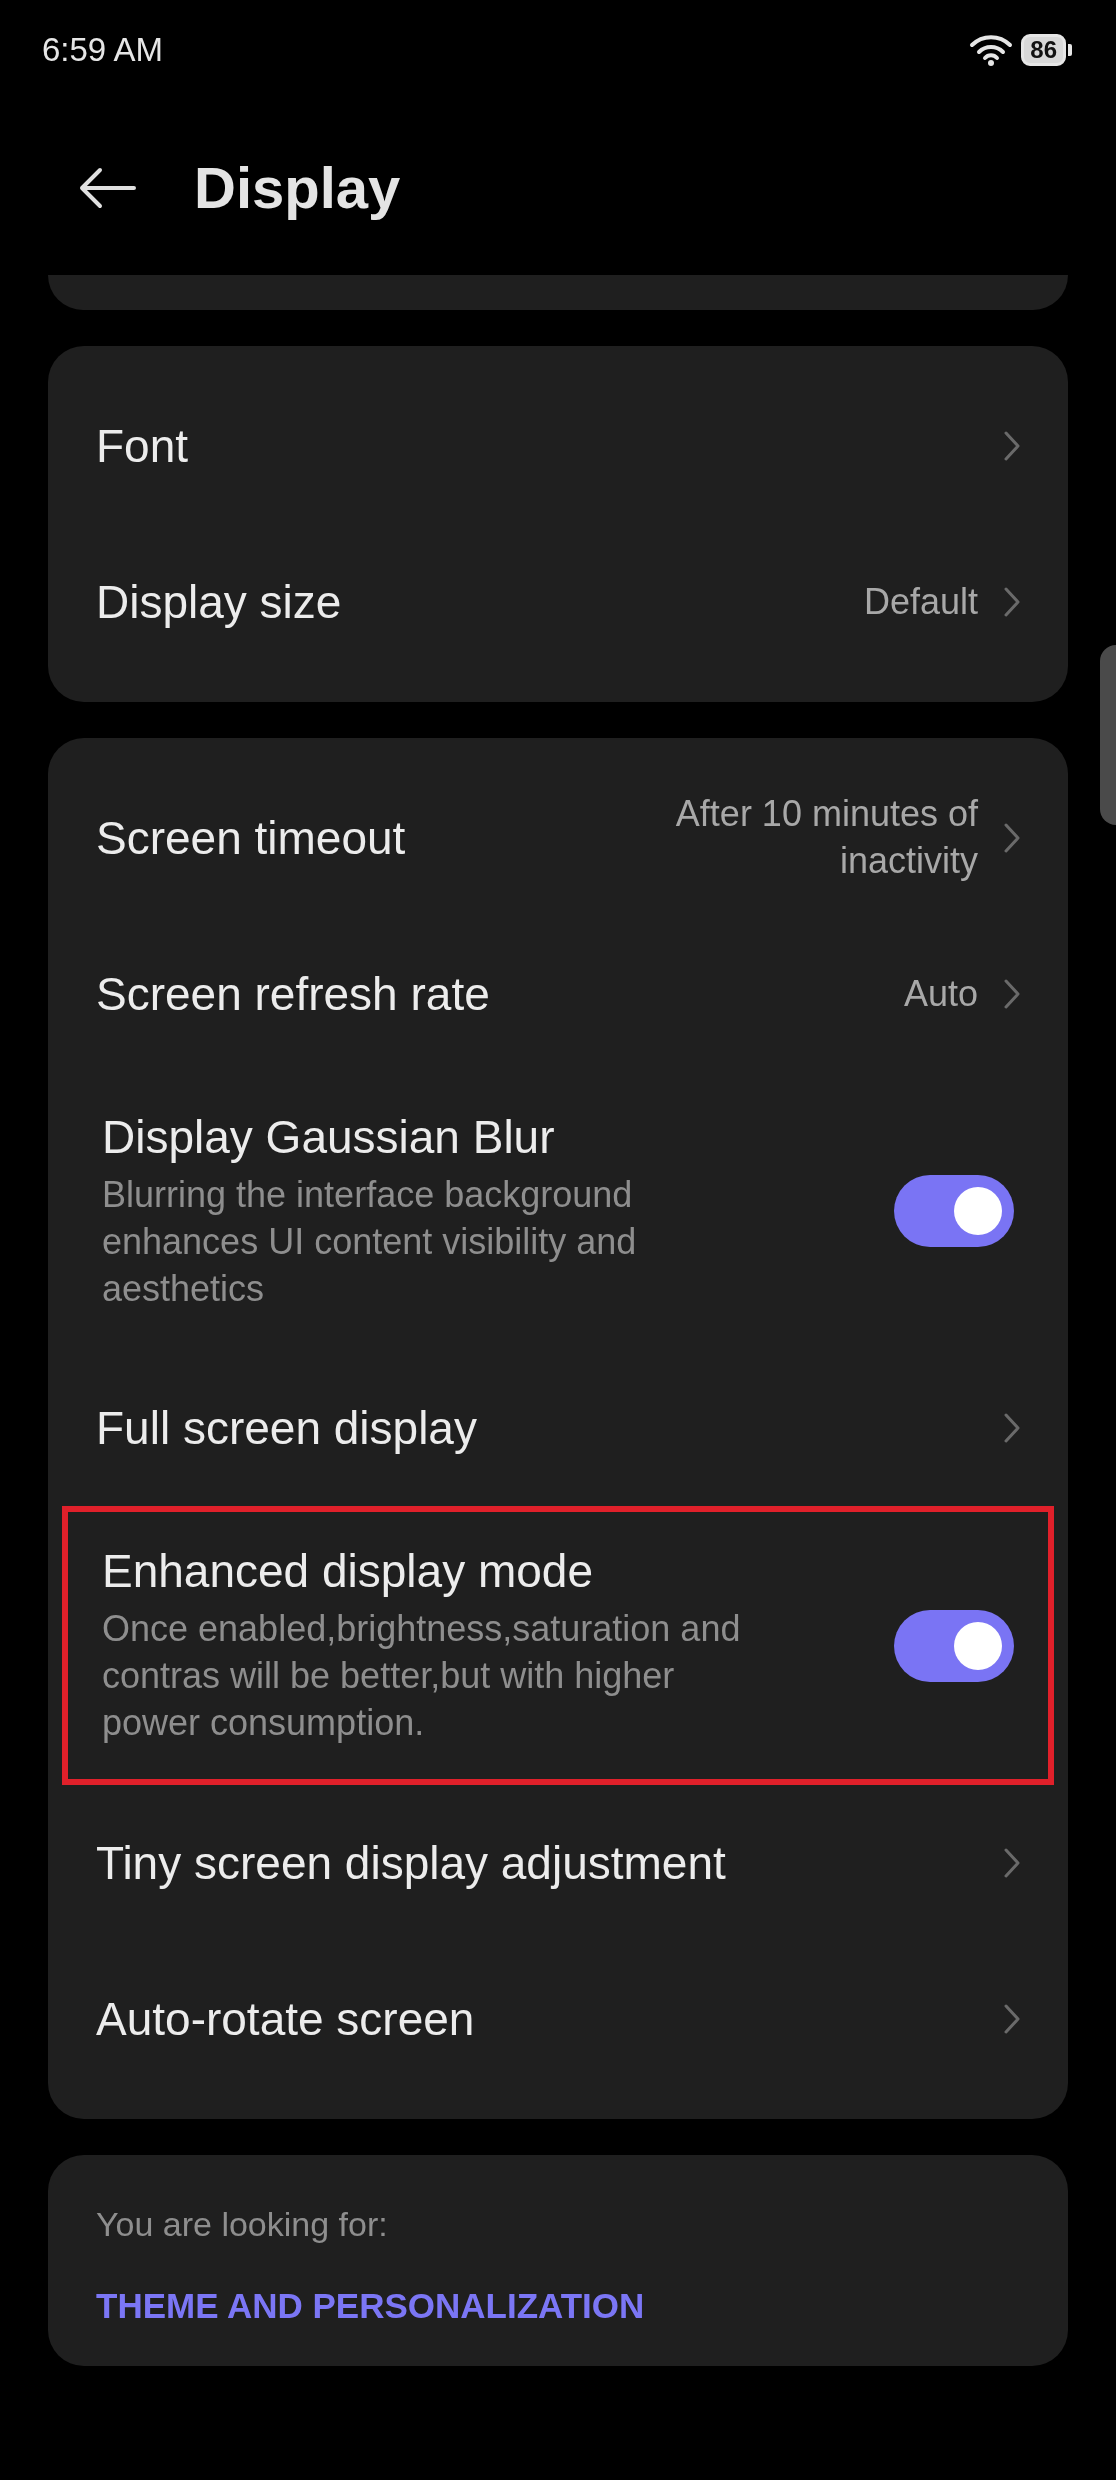 This screenshot has width=1116, height=2480. What do you see at coordinates (103, 50) in the screenshot?
I see `status-time: 6:59 AM` at bounding box center [103, 50].